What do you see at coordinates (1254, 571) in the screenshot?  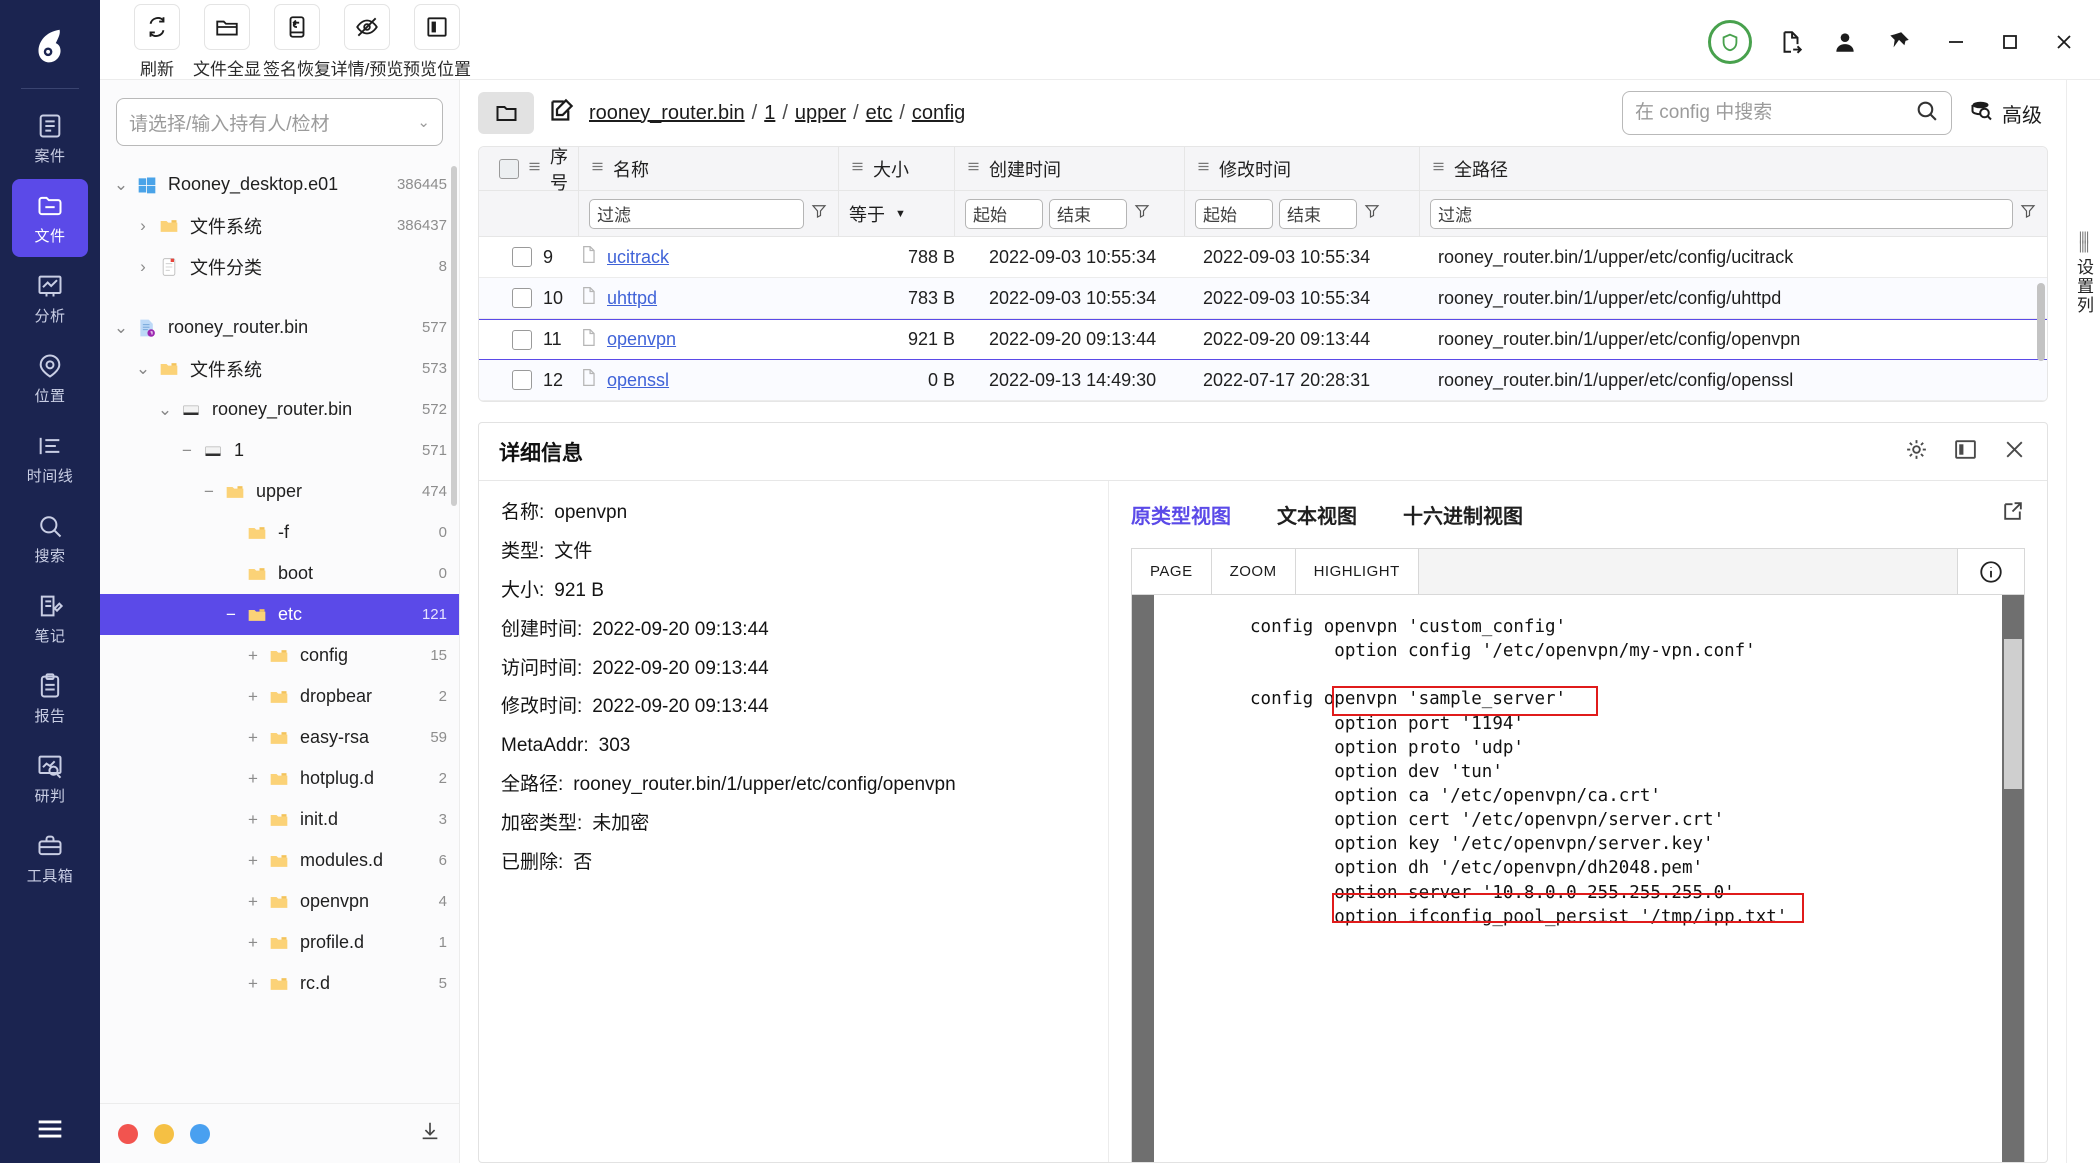 I see `zoom-button: ZOOM` at bounding box center [1254, 571].